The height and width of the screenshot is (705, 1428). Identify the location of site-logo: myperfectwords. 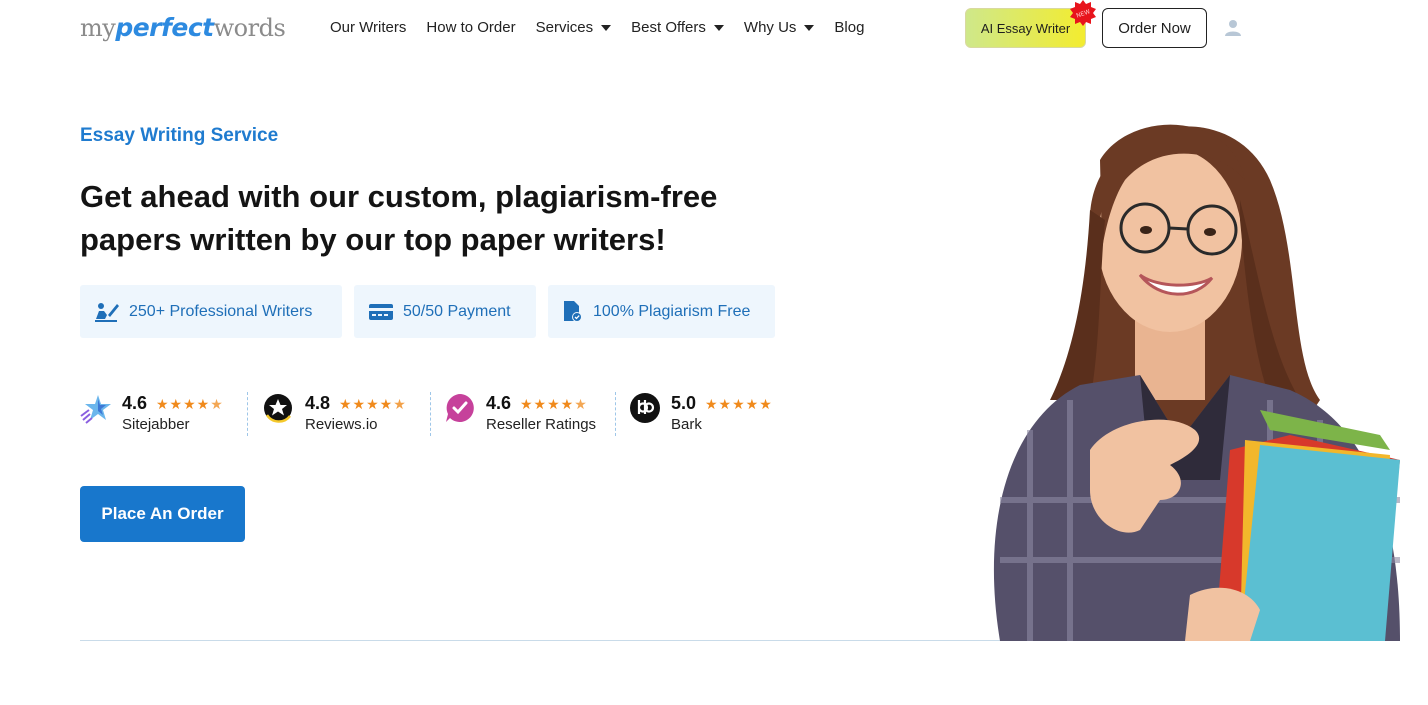
(183, 27).